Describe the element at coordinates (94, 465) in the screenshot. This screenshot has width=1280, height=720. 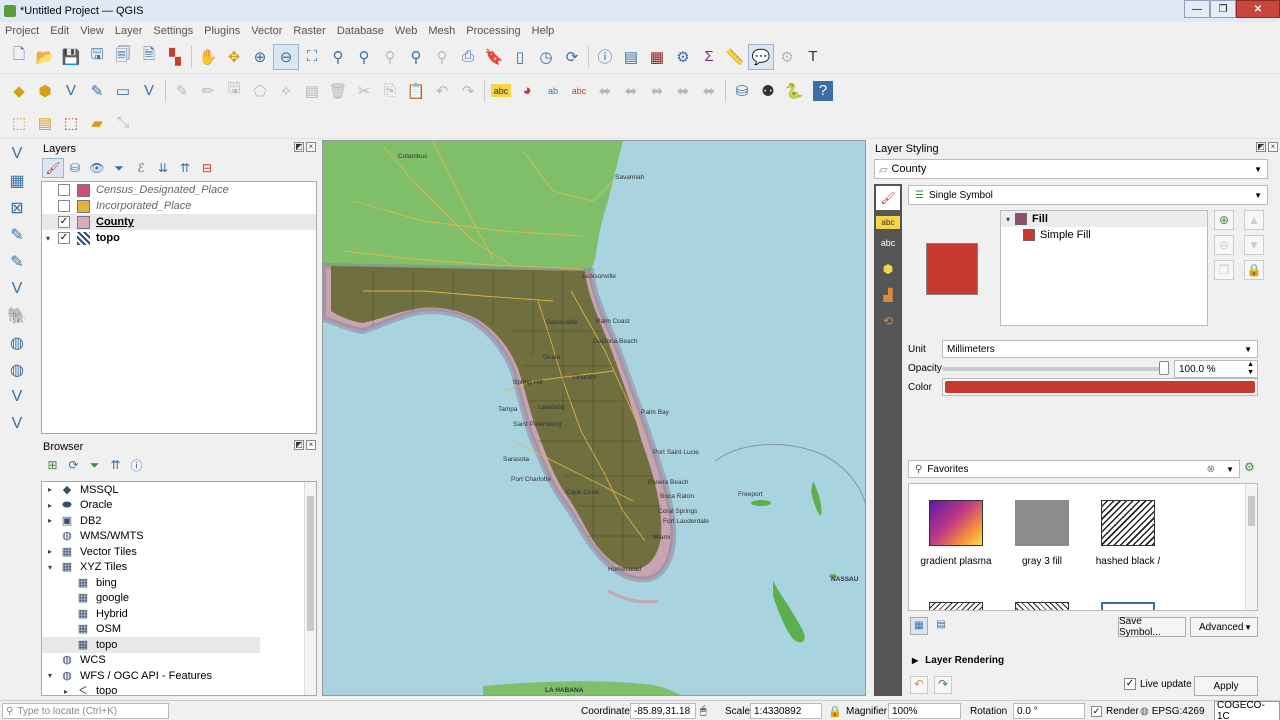
I see `filter-browser-icon: ⏷` at that location.